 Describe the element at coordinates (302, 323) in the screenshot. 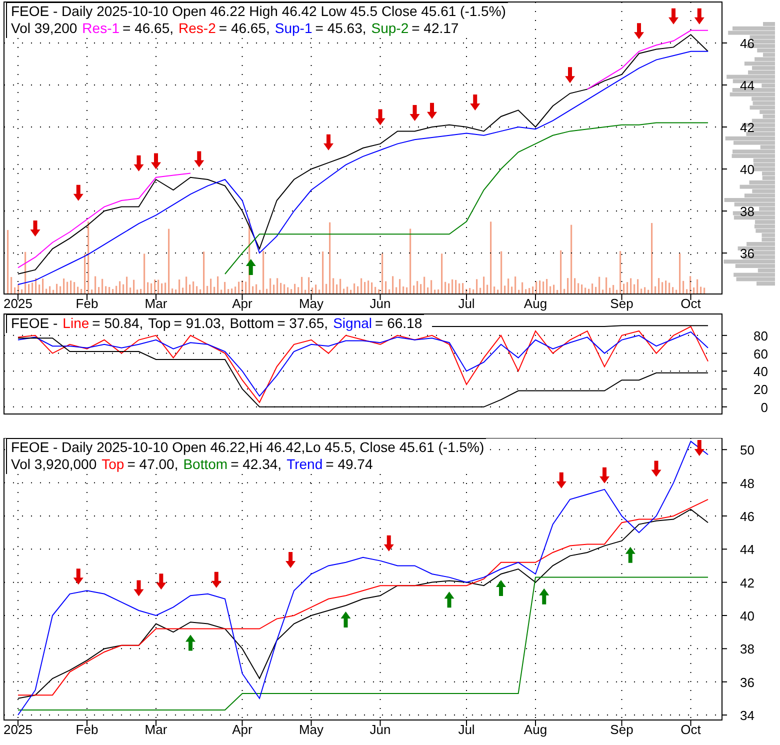

I see `legend-value: = 37.65,` at that location.